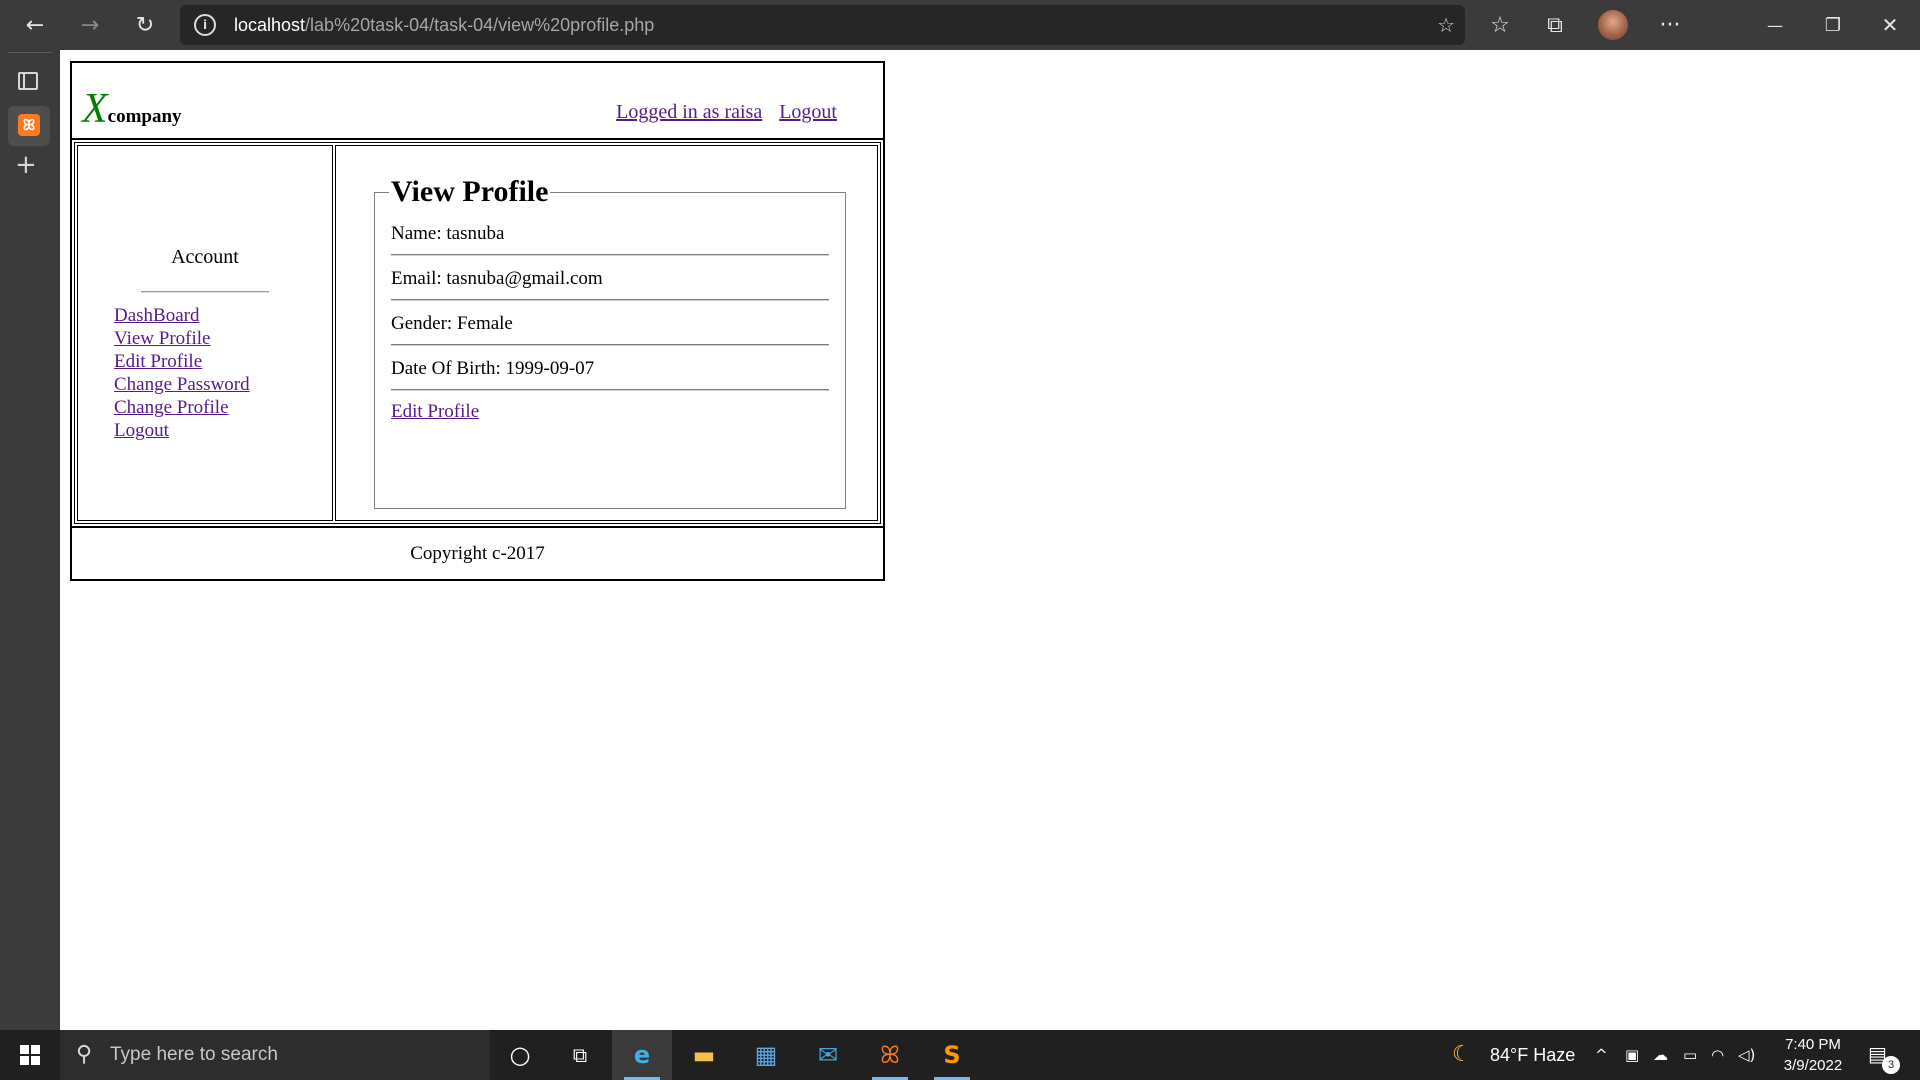 The image size is (1920, 1080). Describe the element at coordinates (1660, 1055) in the screenshot. I see `onedrive-icon: ☁` at that location.